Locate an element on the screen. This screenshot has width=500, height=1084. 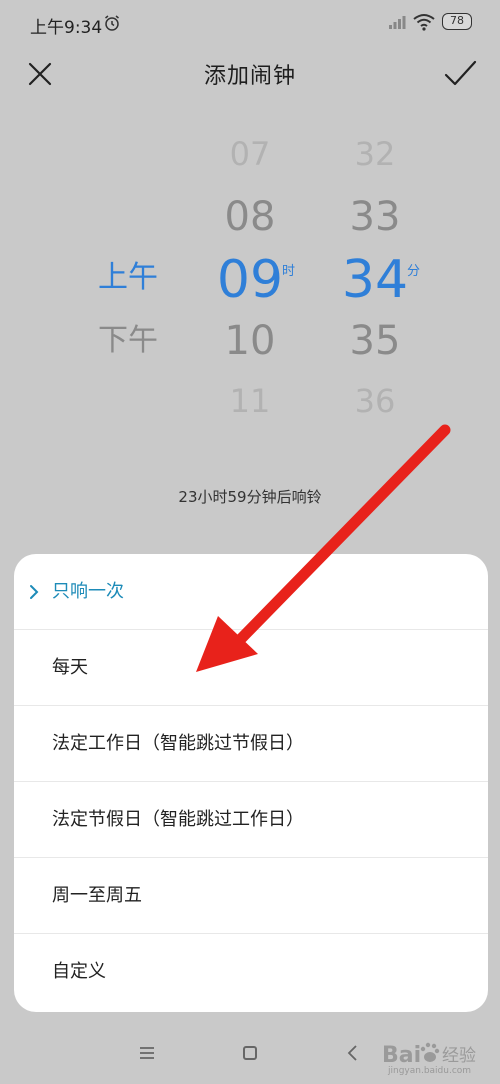
repeat-option-label: 自定义 is located at coordinates (79, 971).